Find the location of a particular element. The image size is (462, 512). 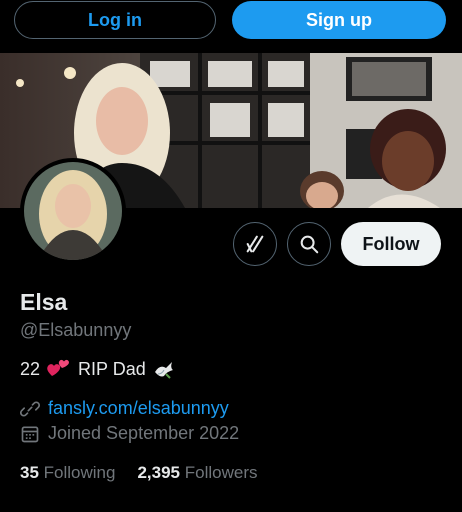

joined-date: Joined September 2022 is located at coordinates (144, 433).